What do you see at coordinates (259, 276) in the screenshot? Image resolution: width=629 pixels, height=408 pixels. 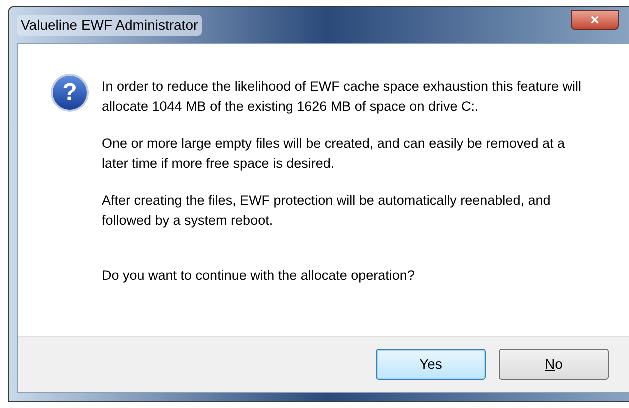 I see `message-text: Do you want to continue with the allocate operation?` at bounding box center [259, 276].